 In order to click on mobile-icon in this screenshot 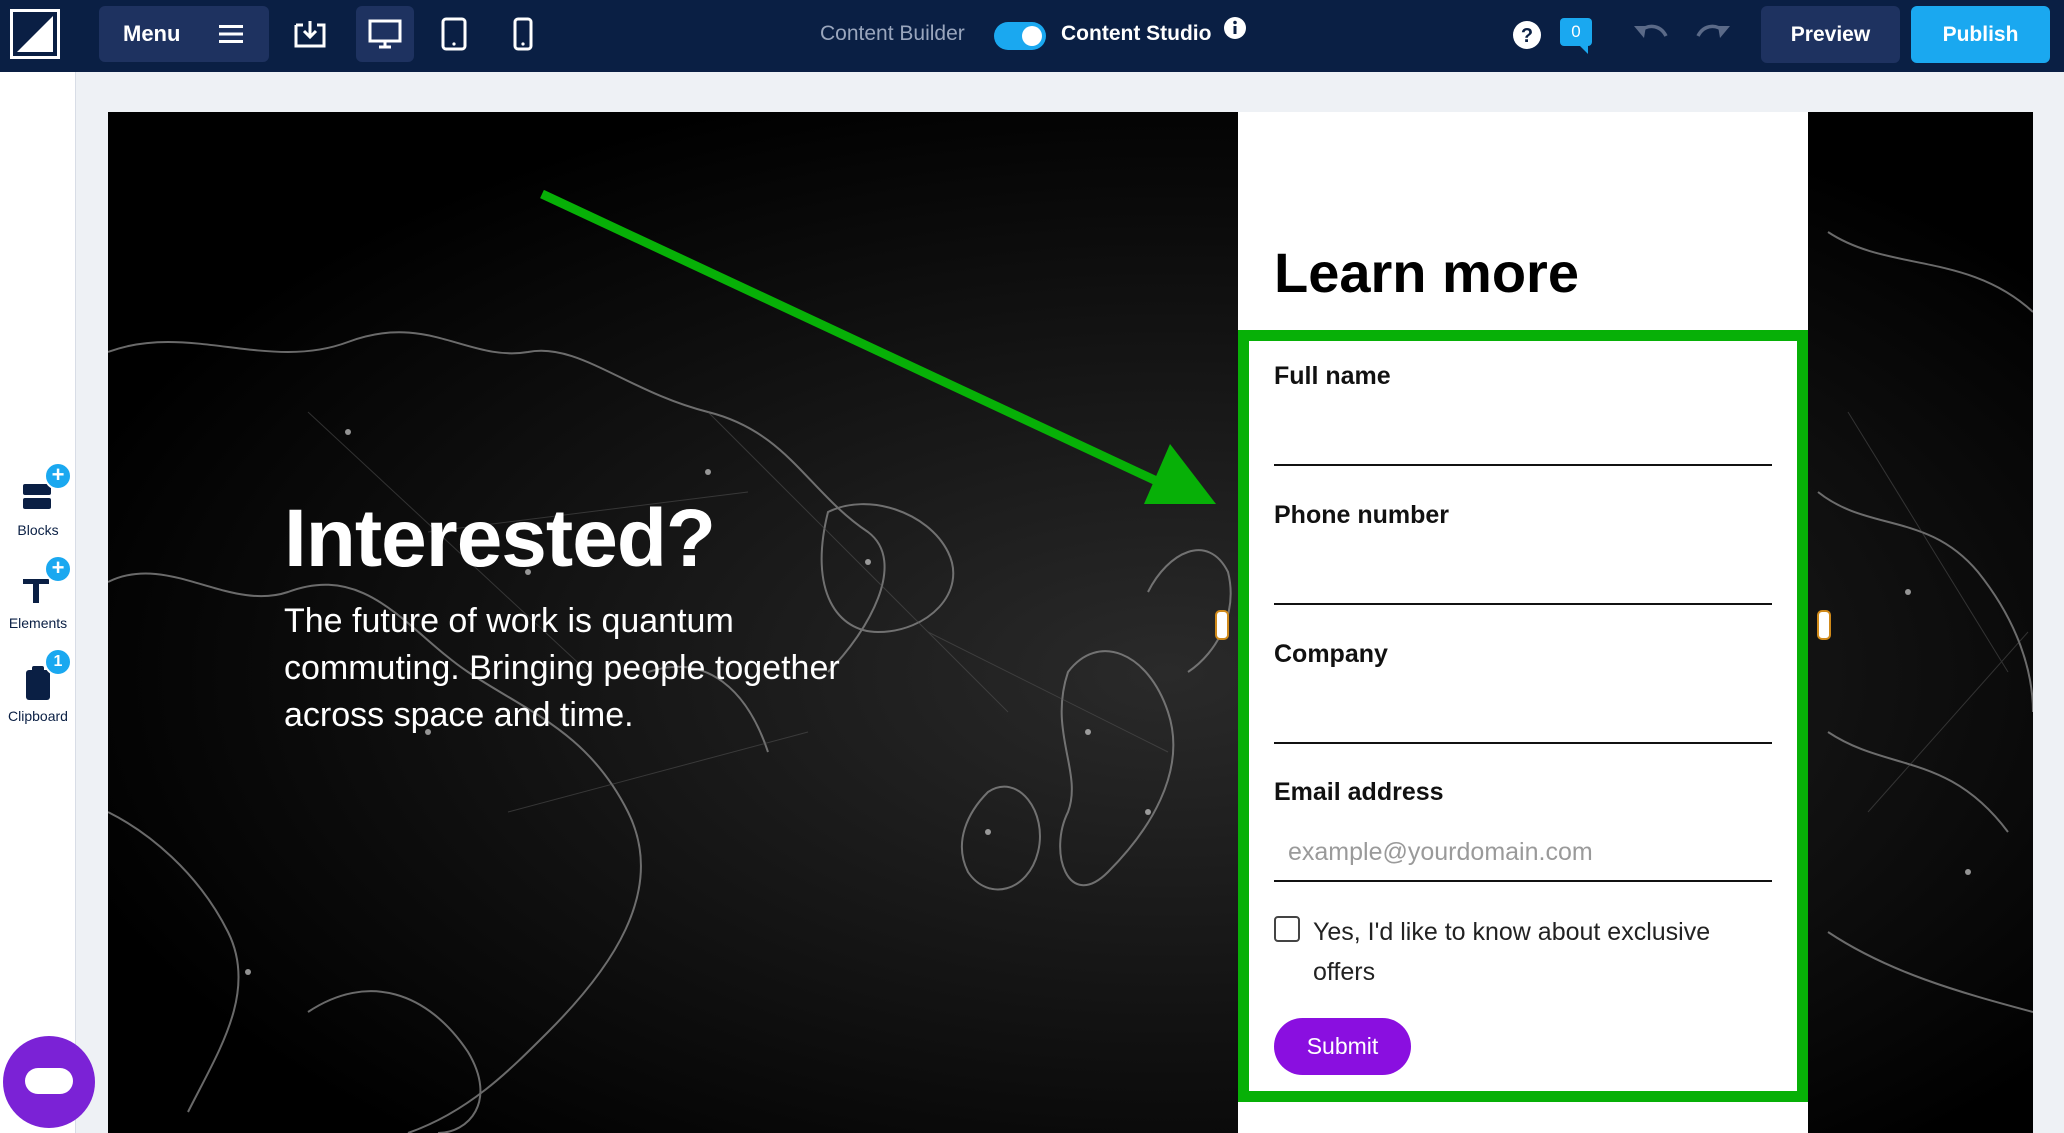, I will do `click(523, 34)`.